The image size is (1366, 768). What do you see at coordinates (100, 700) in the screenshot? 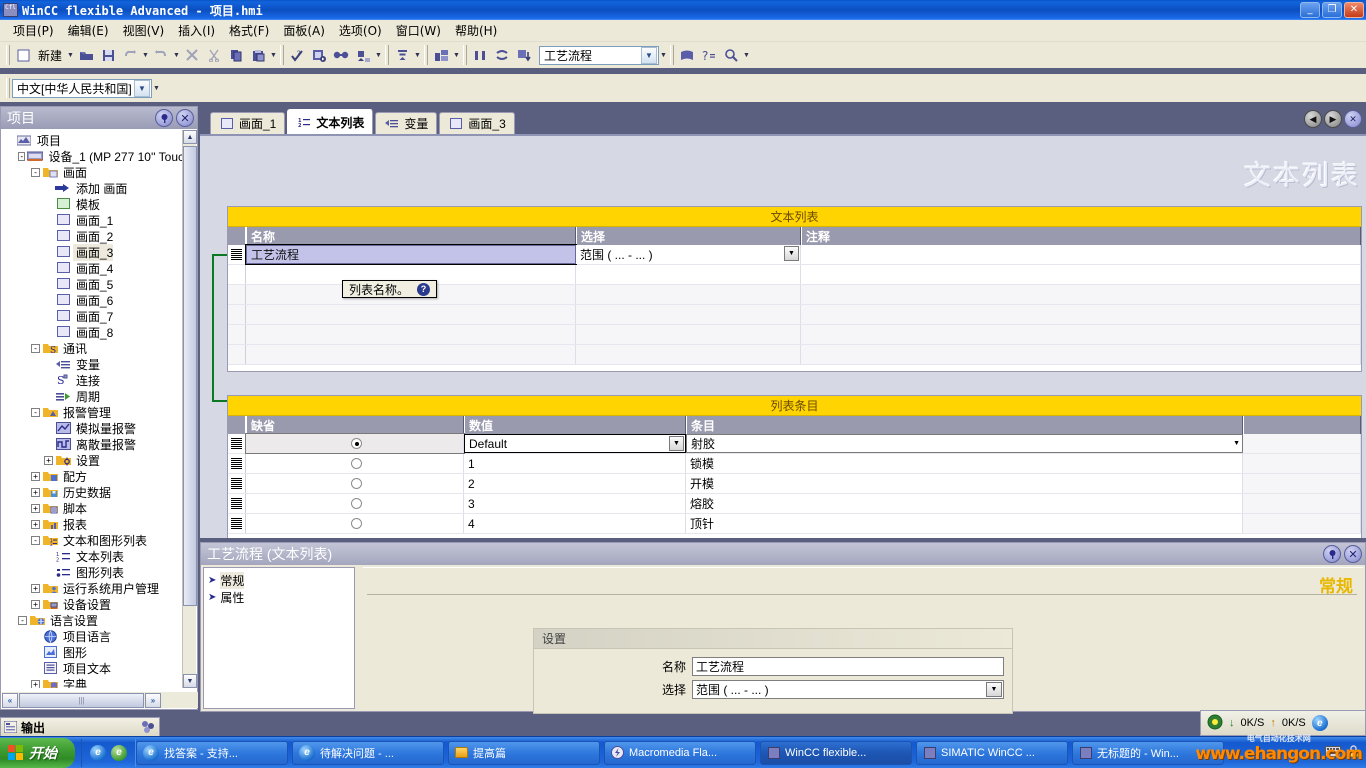
I see `tree-horizontal-scrollbar: « ||| »` at bounding box center [100, 700].